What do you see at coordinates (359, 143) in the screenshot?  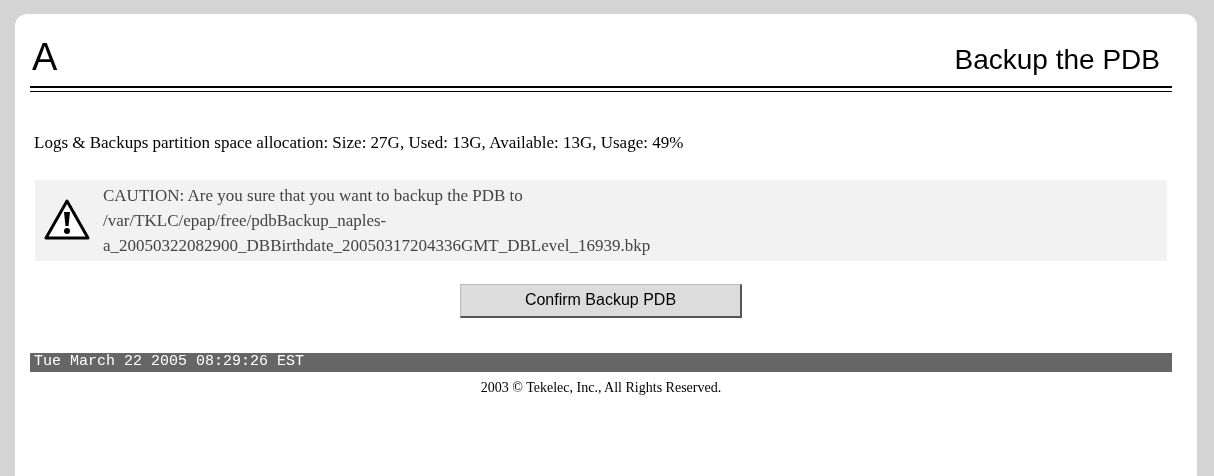 I see `space-info: Logs & Backups partition space allocation: Size: 27G, Used: 13G, Available: 13G, Usage: 49%` at bounding box center [359, 143].